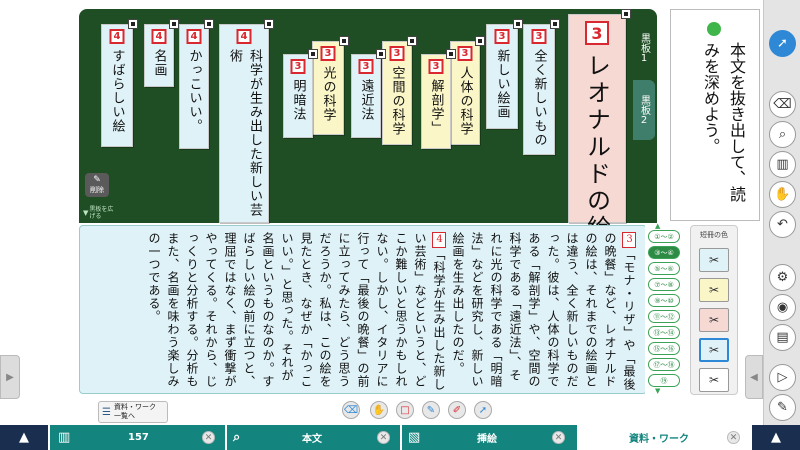 Image resolution: width=800 pixels, height=450 pixels. I want to click on hand-small-icon: ✋, so click(379, 410).